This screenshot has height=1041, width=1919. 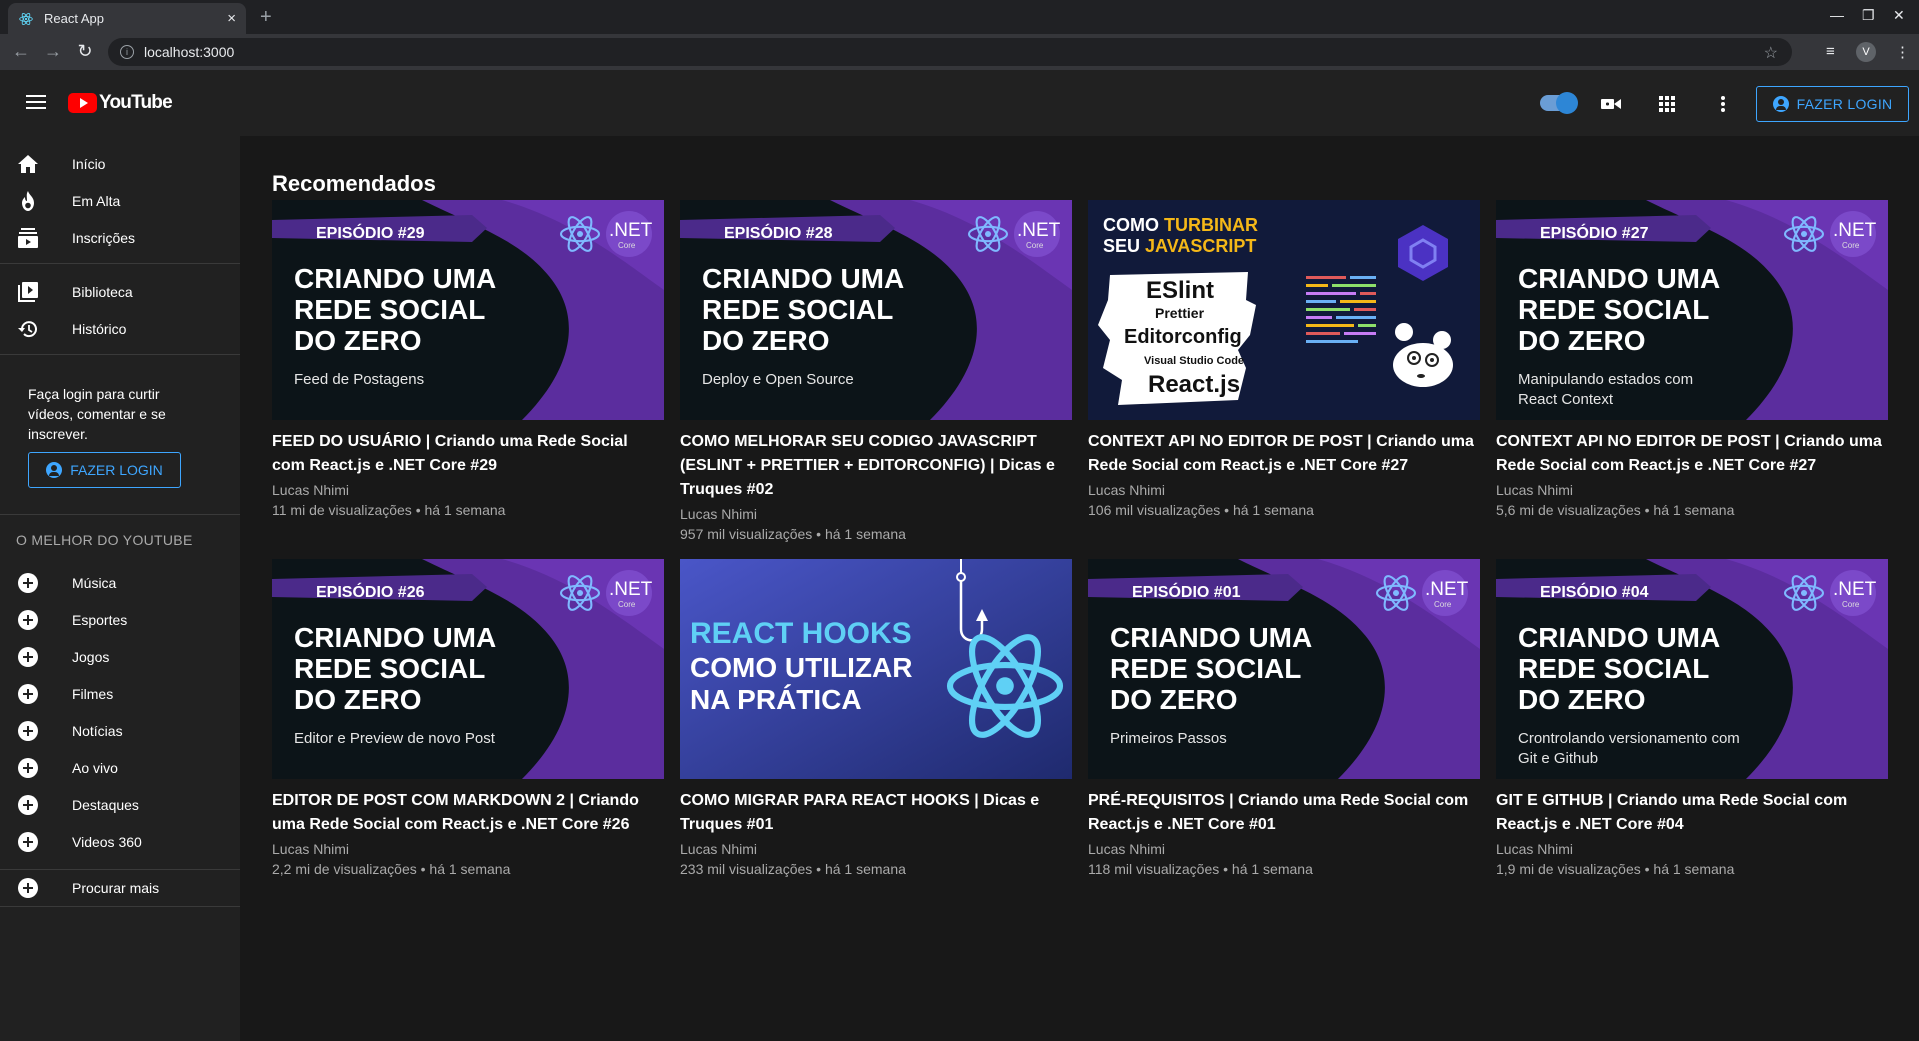 What do you see at coordinates (776, 699) in the screenshot?
I see `thumb-hooks-line-3: NA PRÁTICA` at bounding box center [776, 699].